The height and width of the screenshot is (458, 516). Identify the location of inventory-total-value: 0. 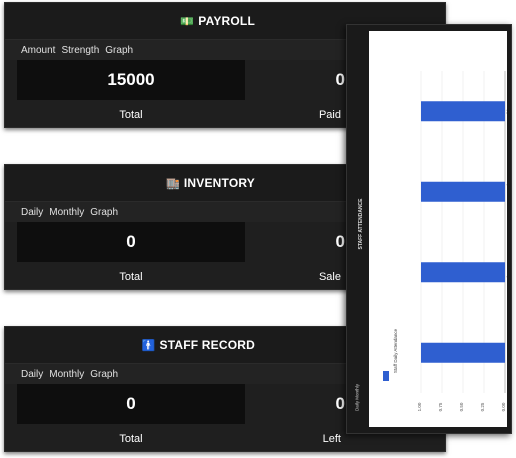
(131, 242).